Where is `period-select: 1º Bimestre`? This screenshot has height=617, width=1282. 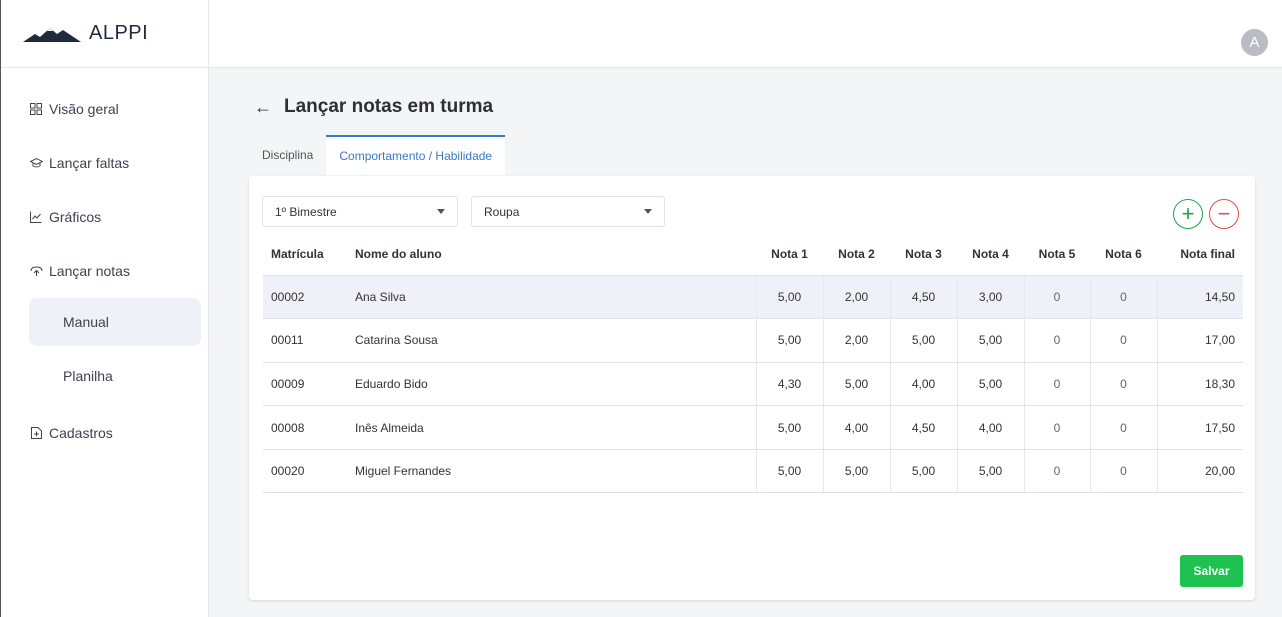 period-select: 1º Bimestre is located at coordinates (360, 211).